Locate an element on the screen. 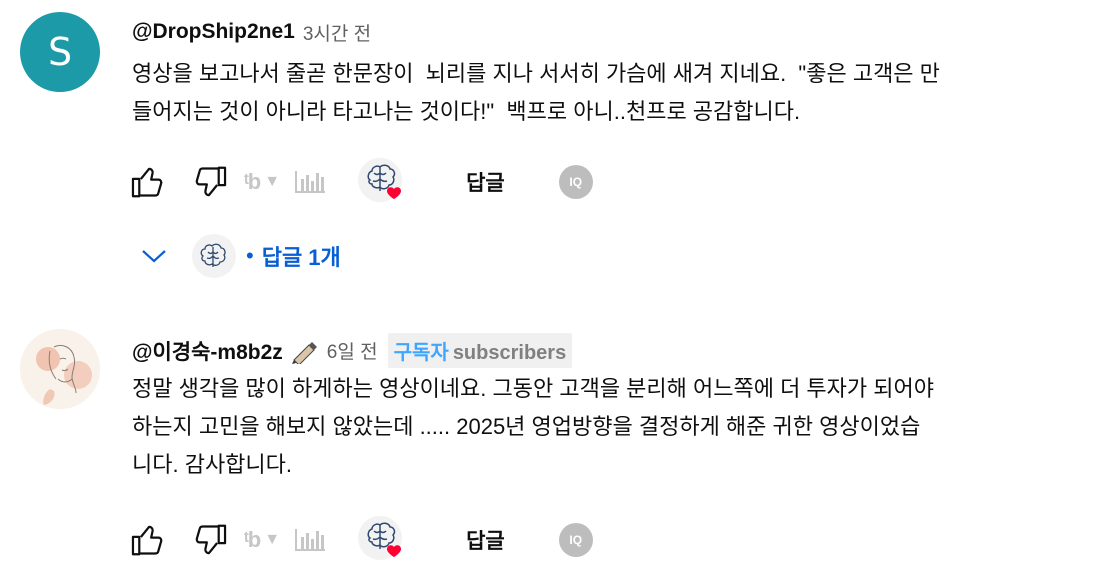 This screenshot has width=1114, height=571. comment-header: @이경숙-m8b2z 6일 전 구독자 subscribers is located at coordinates (352, 350).